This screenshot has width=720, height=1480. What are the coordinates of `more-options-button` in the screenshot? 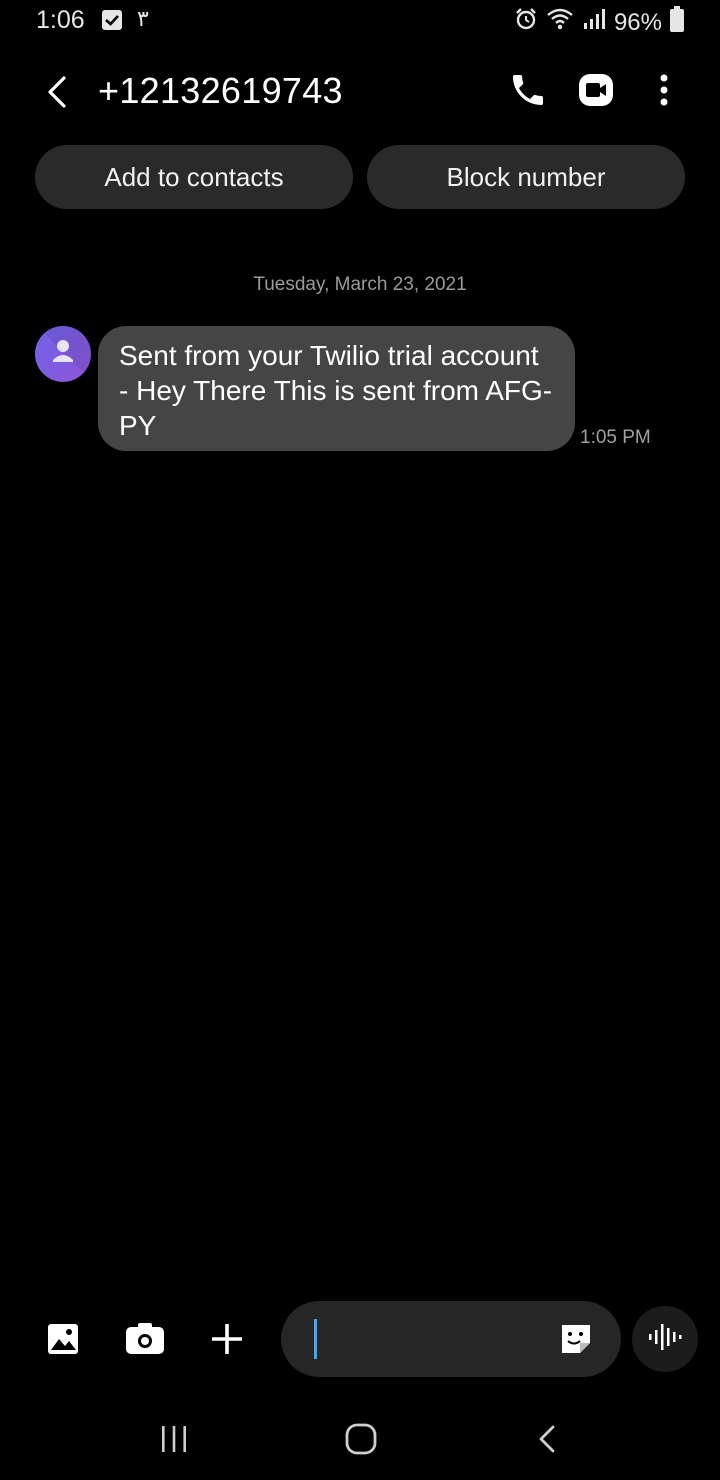 It's located at (664, 92).